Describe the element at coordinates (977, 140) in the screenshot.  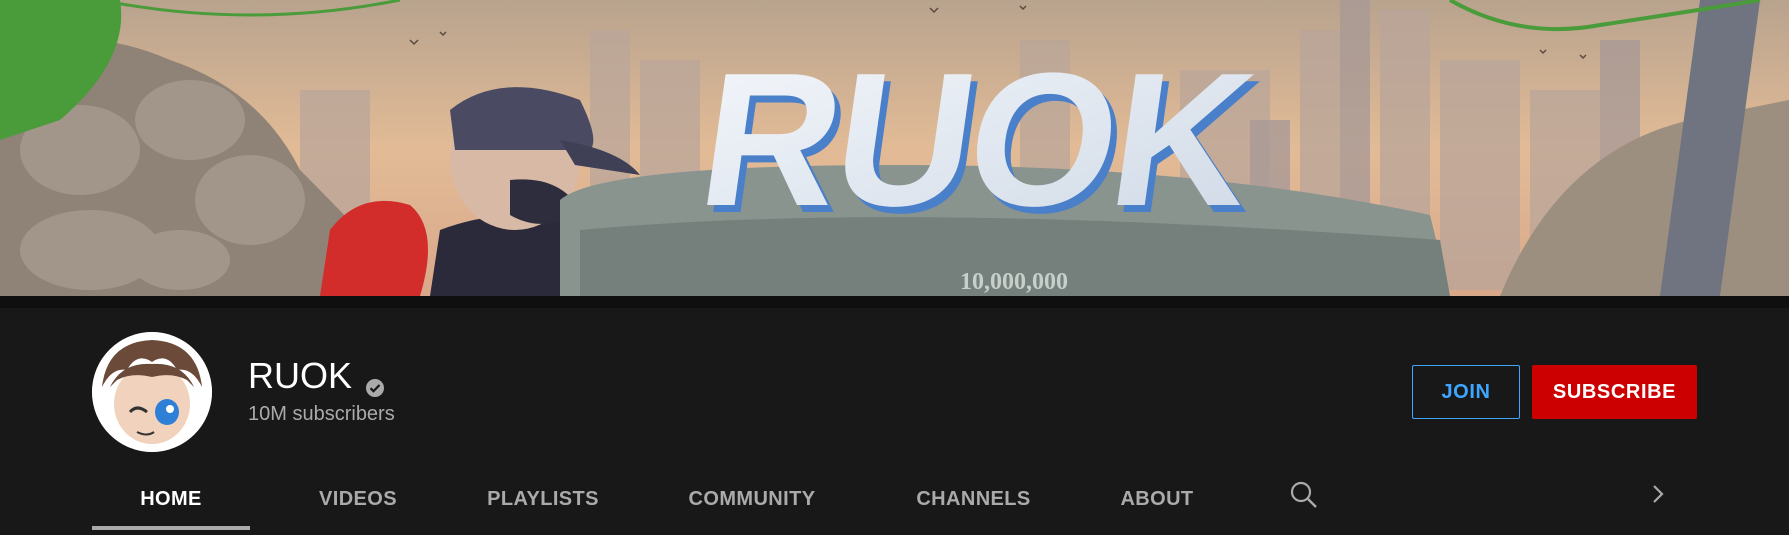
I see `banner-title: RUOK` at that location.